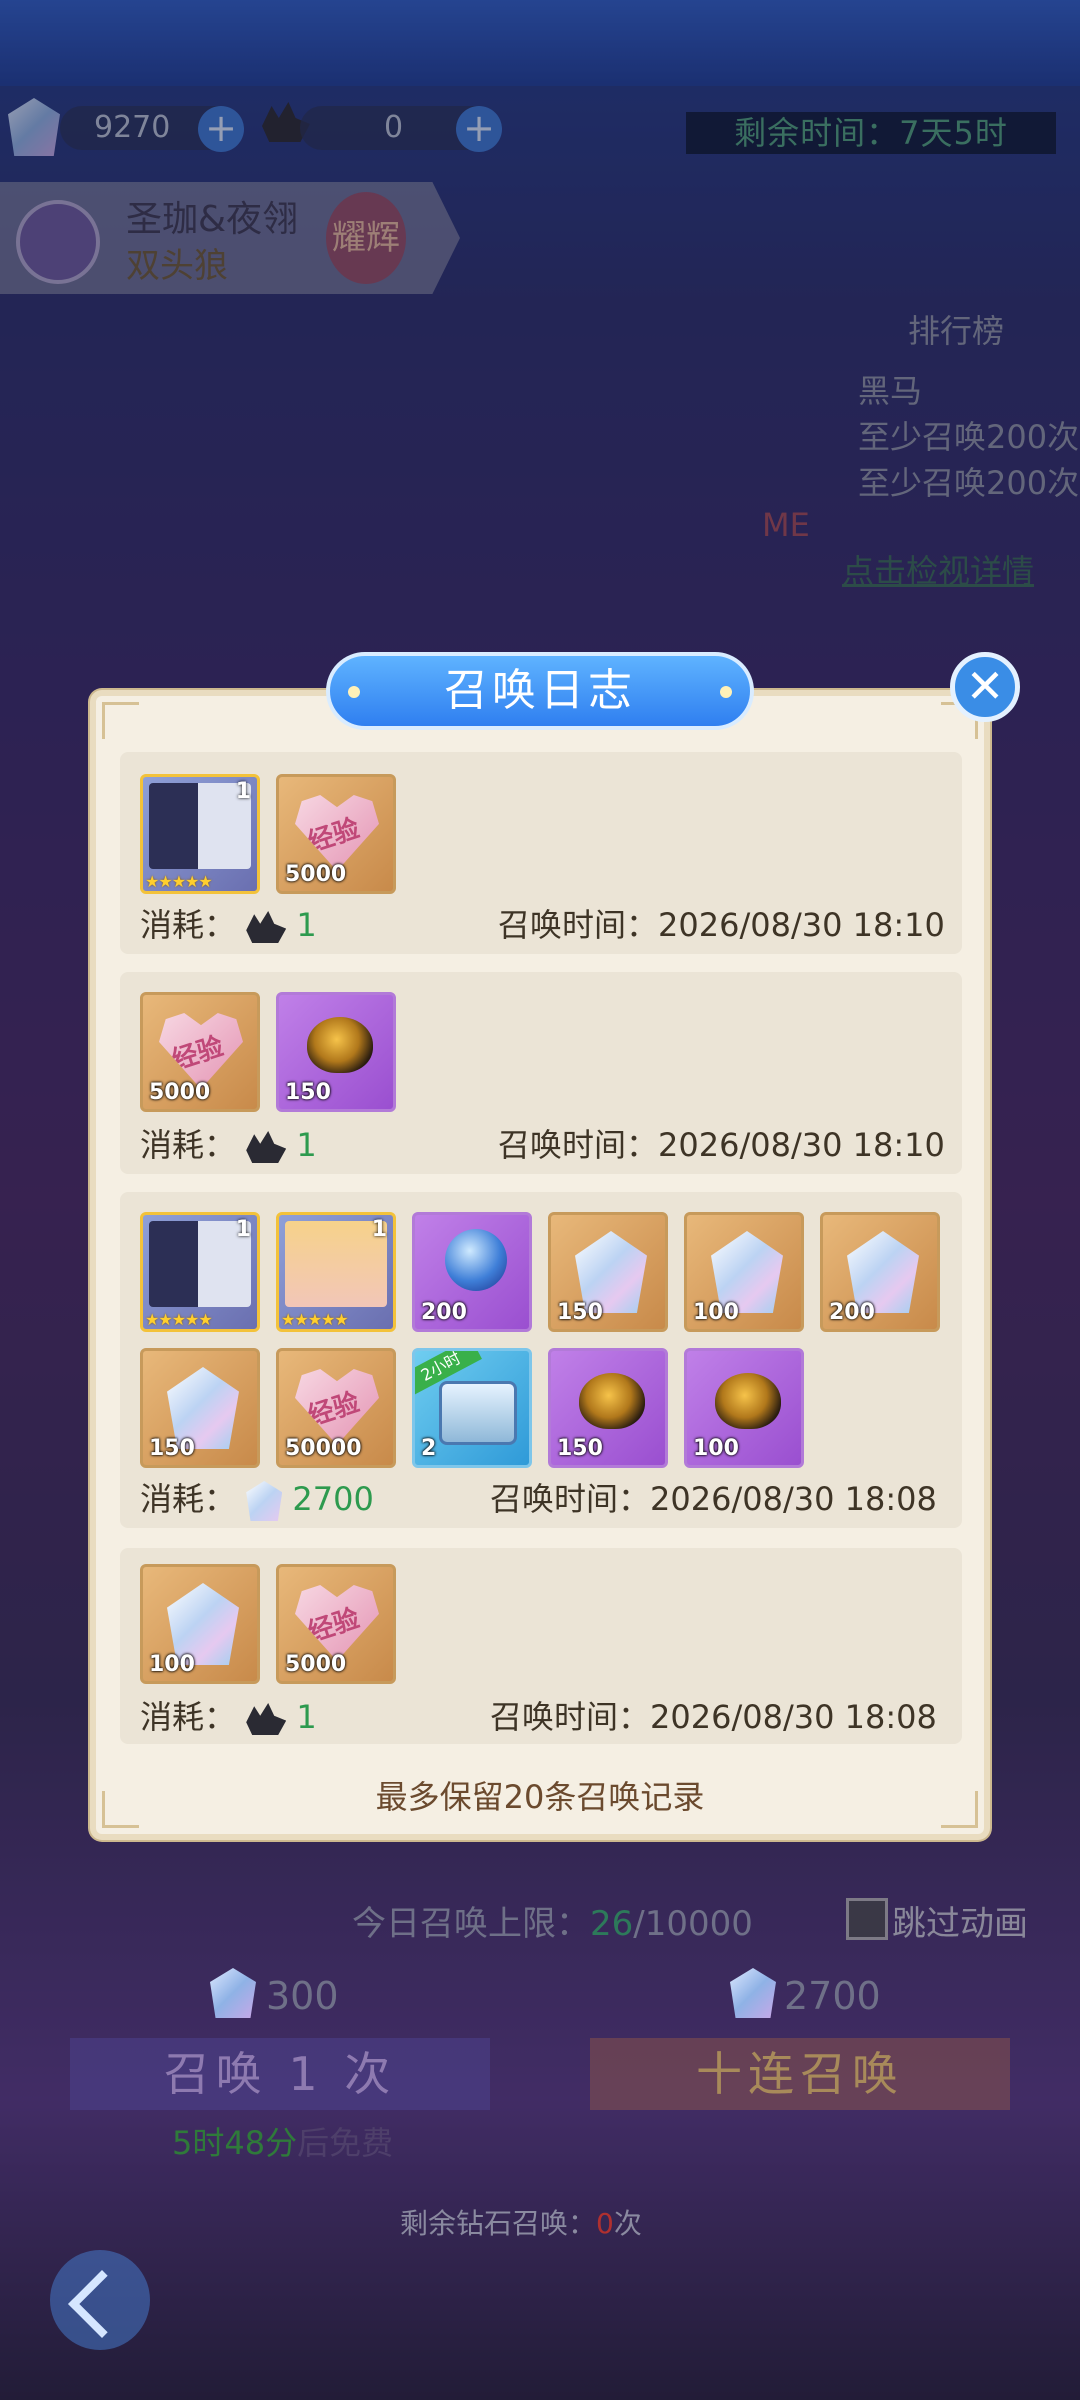 The width and height of the screenshot is (1080, 2400). What do you see at coordinates (323, 1448) in the screenshot?
I see `reward-count: 50000` at bounding box center [323, 1448].